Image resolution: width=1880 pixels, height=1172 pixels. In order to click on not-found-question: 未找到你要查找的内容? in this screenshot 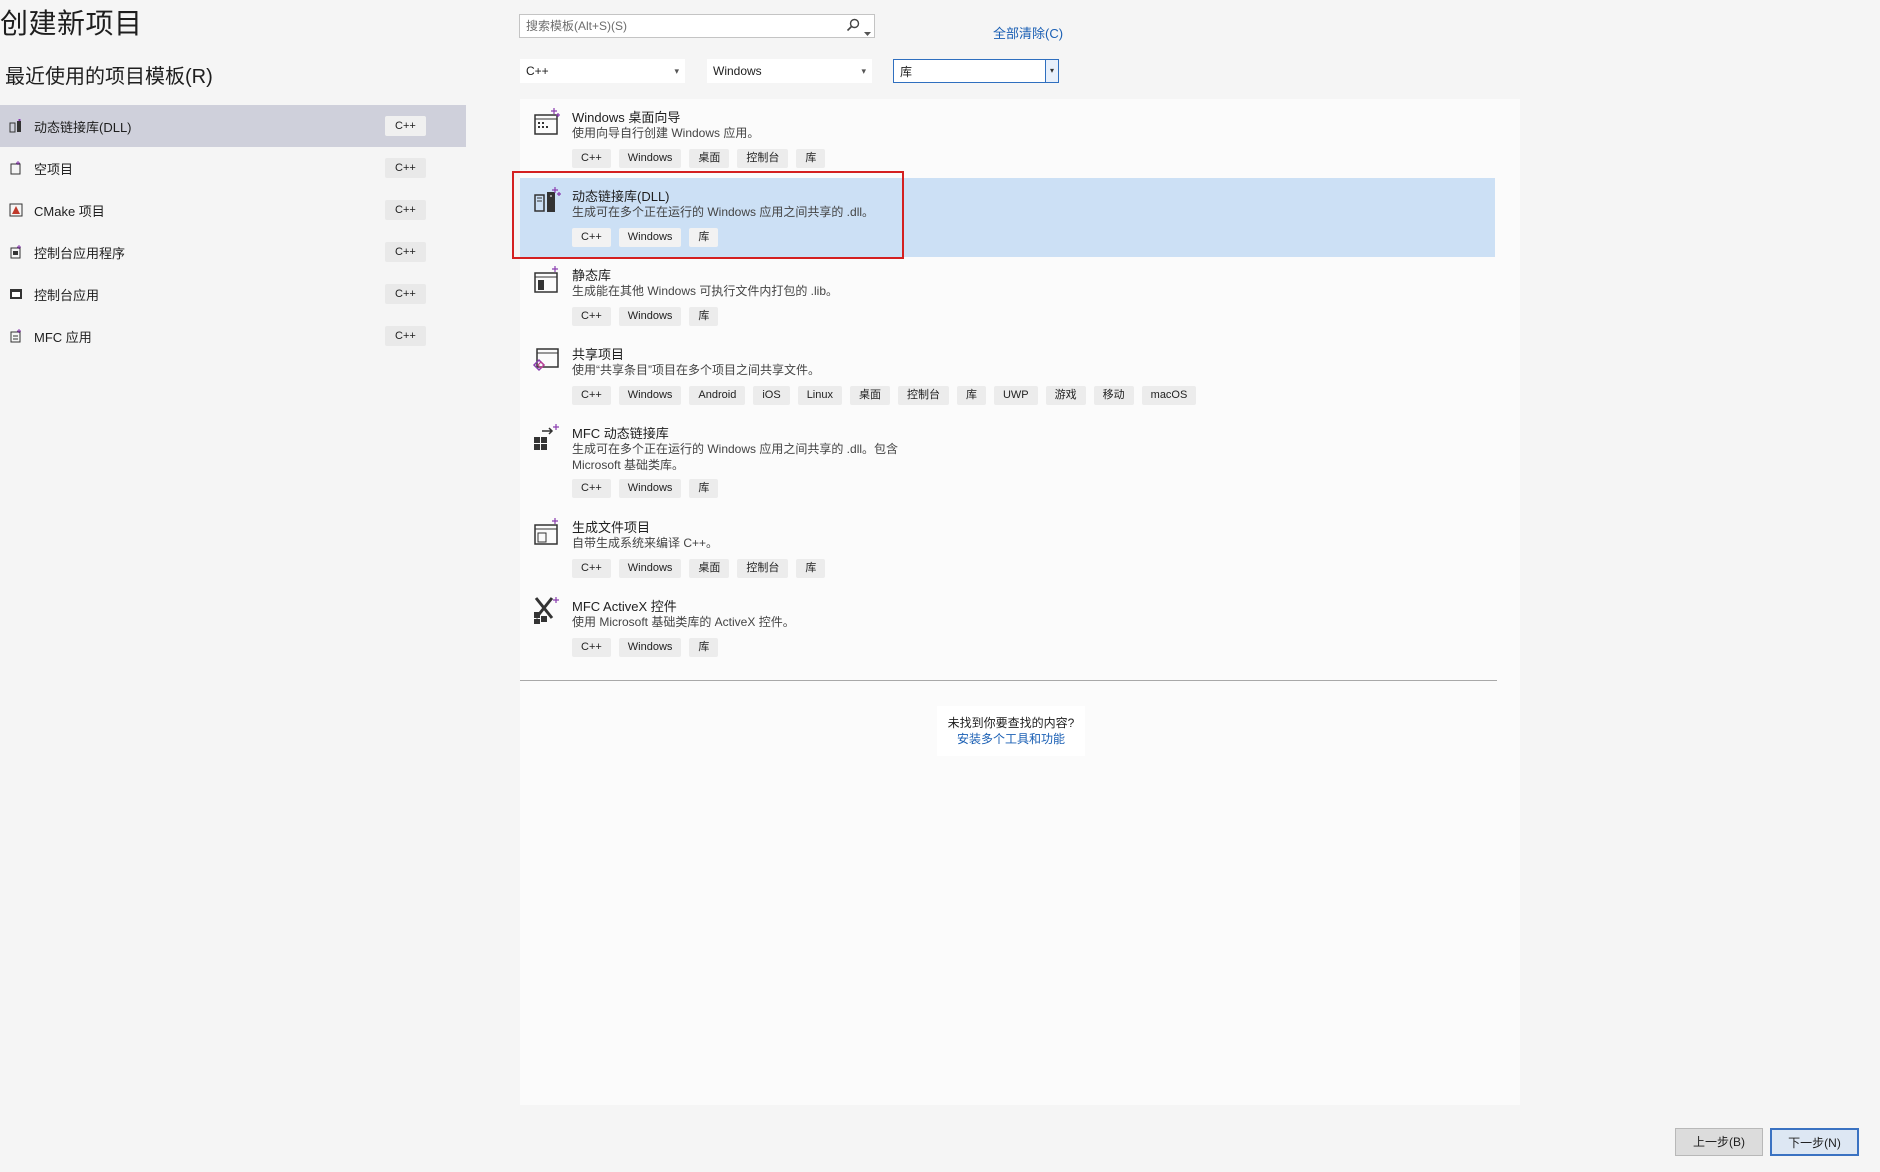, I will do `click(1011, 723)`.